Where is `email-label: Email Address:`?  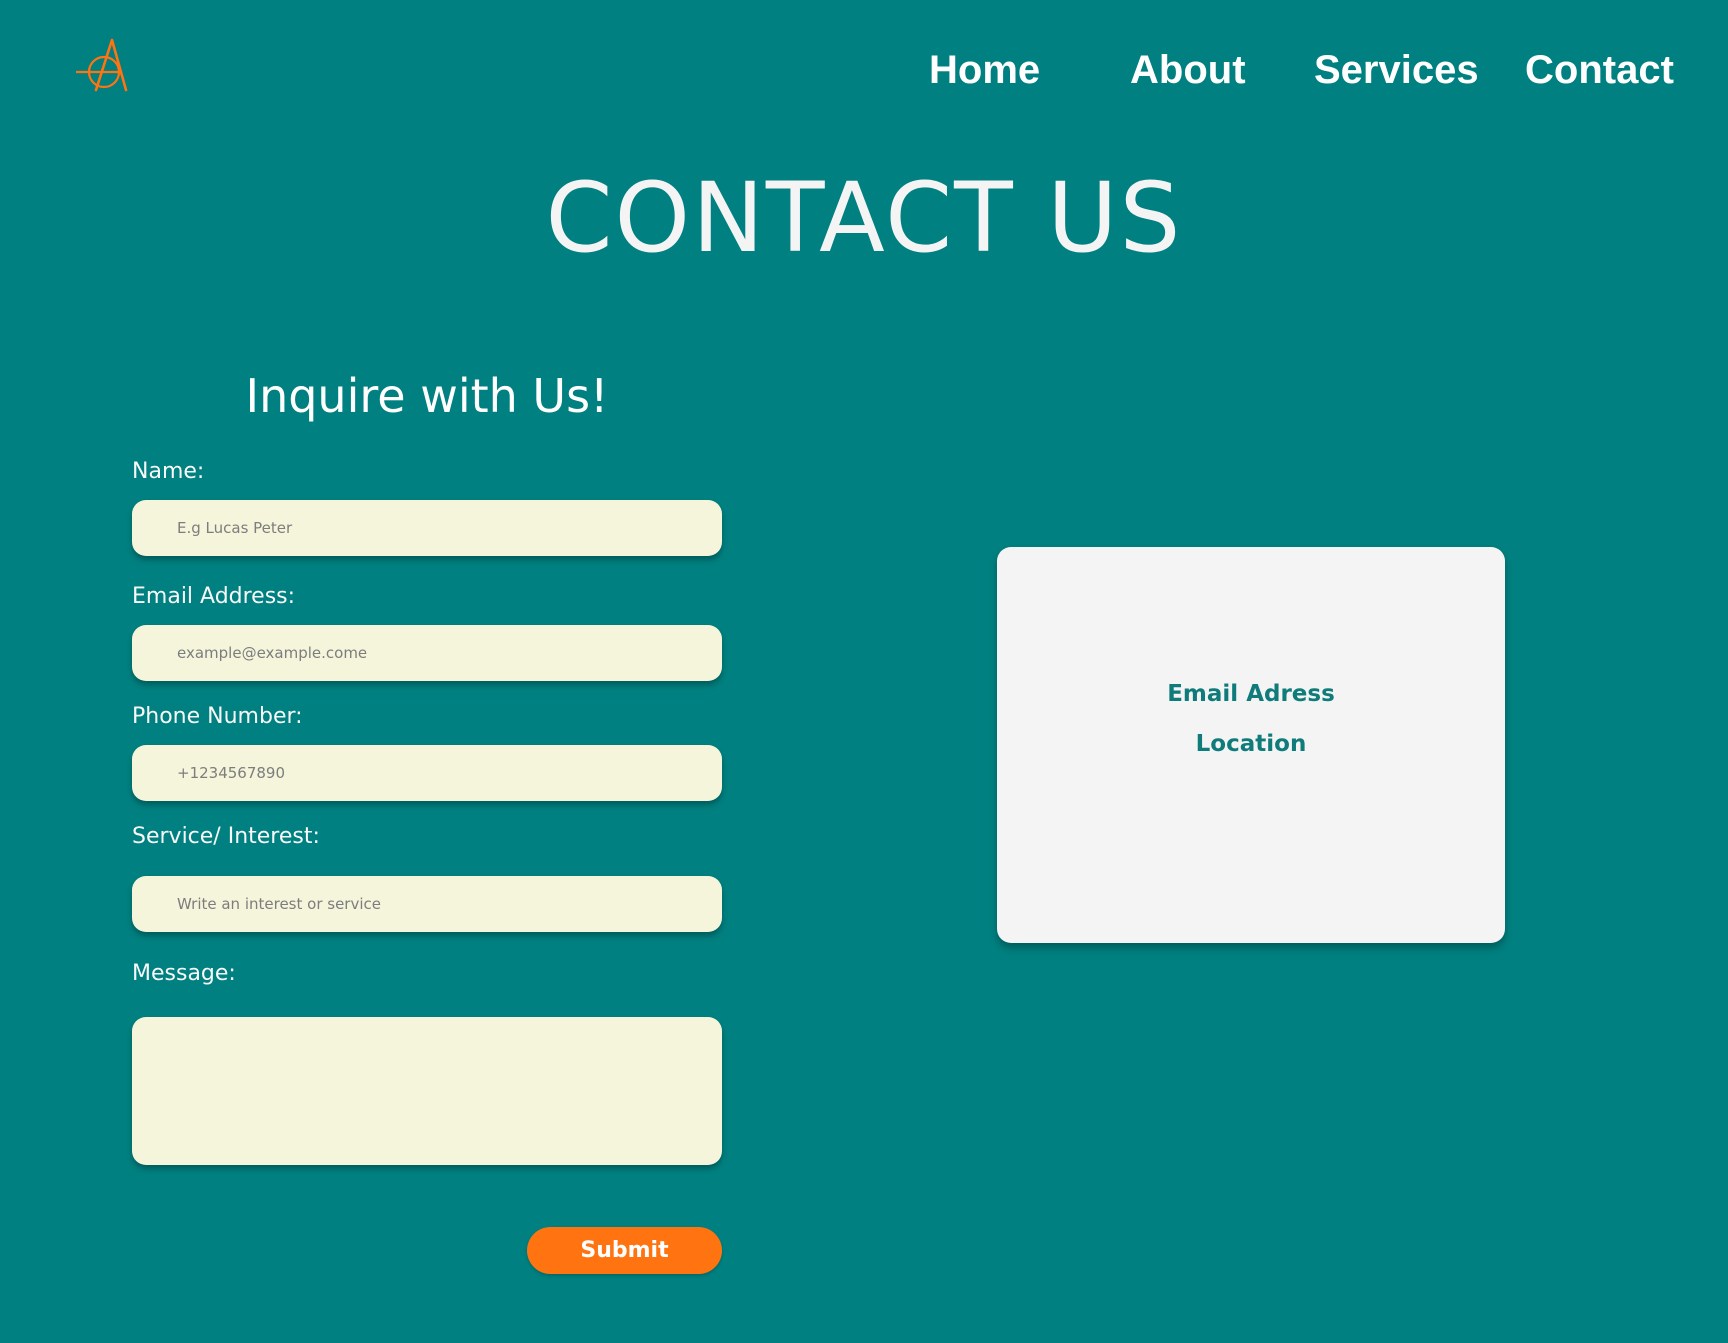 email-label: Email Address: is located at coordinates (214, 596).